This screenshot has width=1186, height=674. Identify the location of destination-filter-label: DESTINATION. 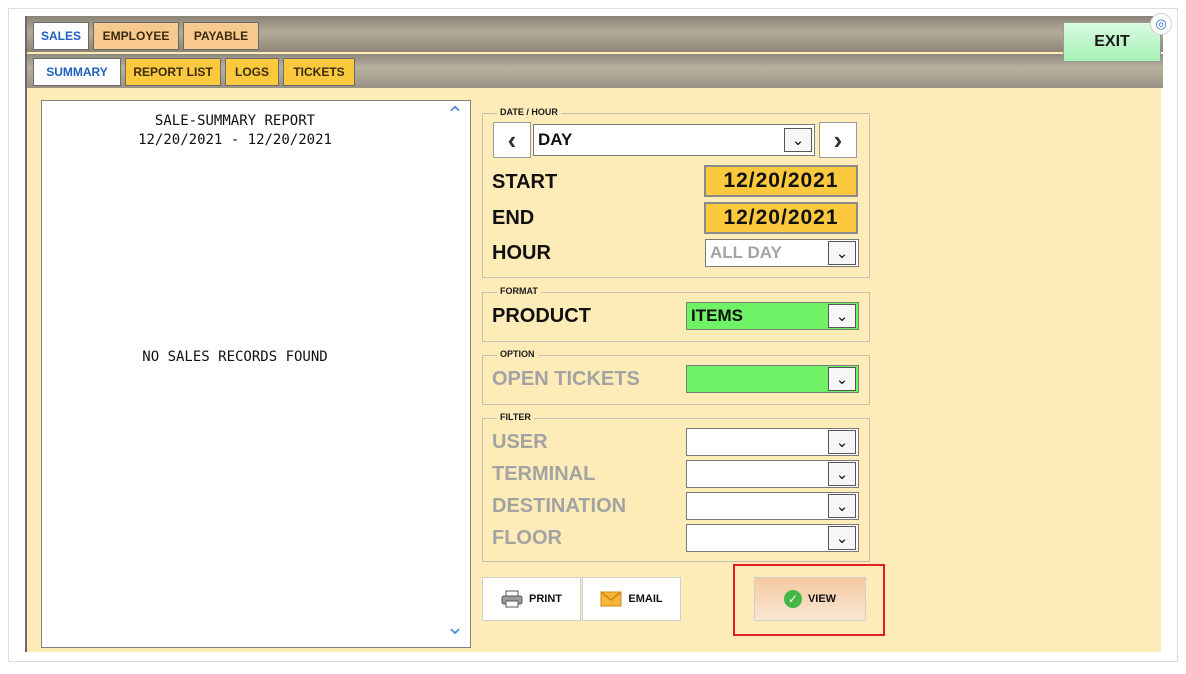
(559, 506).